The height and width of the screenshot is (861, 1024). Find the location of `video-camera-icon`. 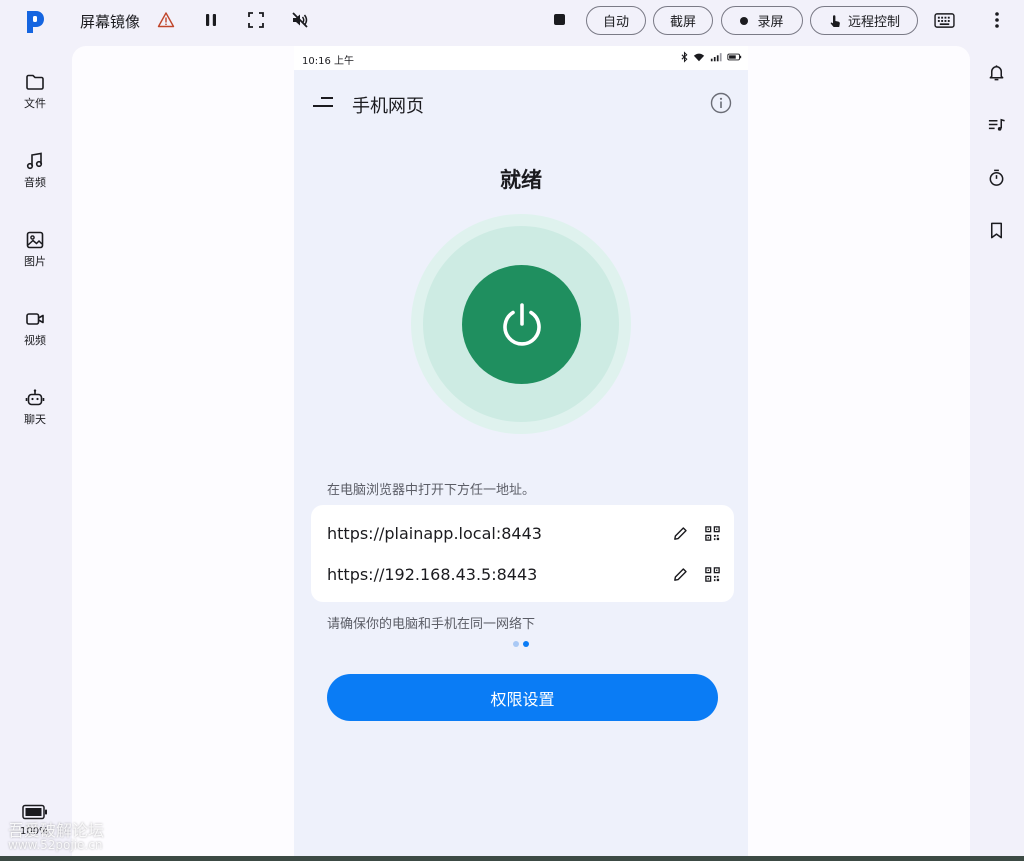

video-camera-icon is located at coordinates (35, 319).